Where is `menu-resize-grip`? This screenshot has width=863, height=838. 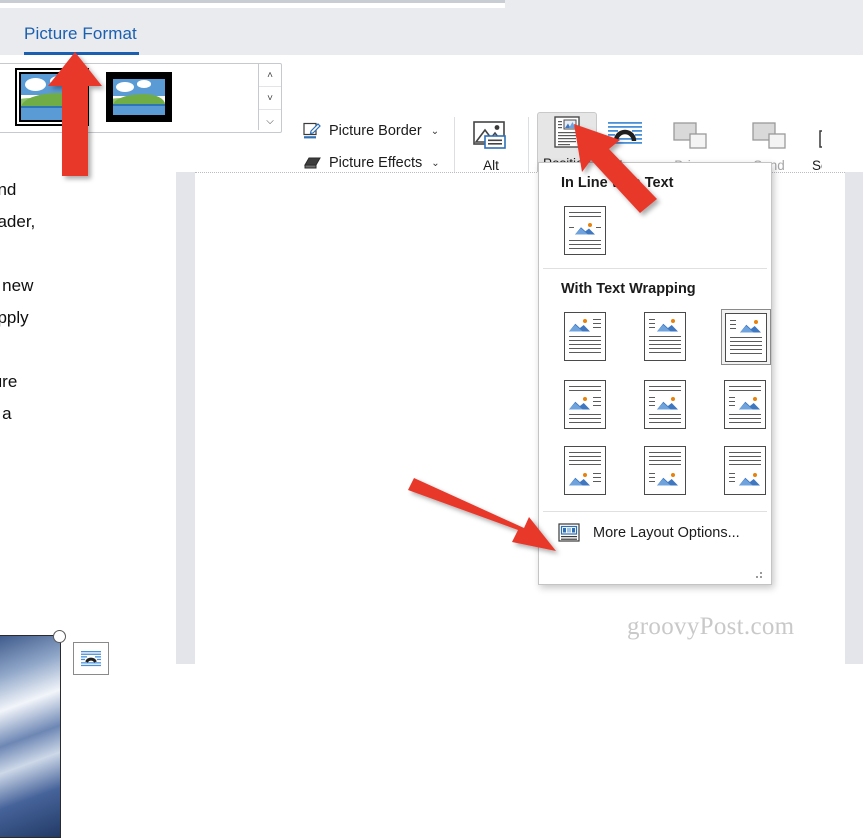 menu-resize-grip is located at coordinates (760, 574).